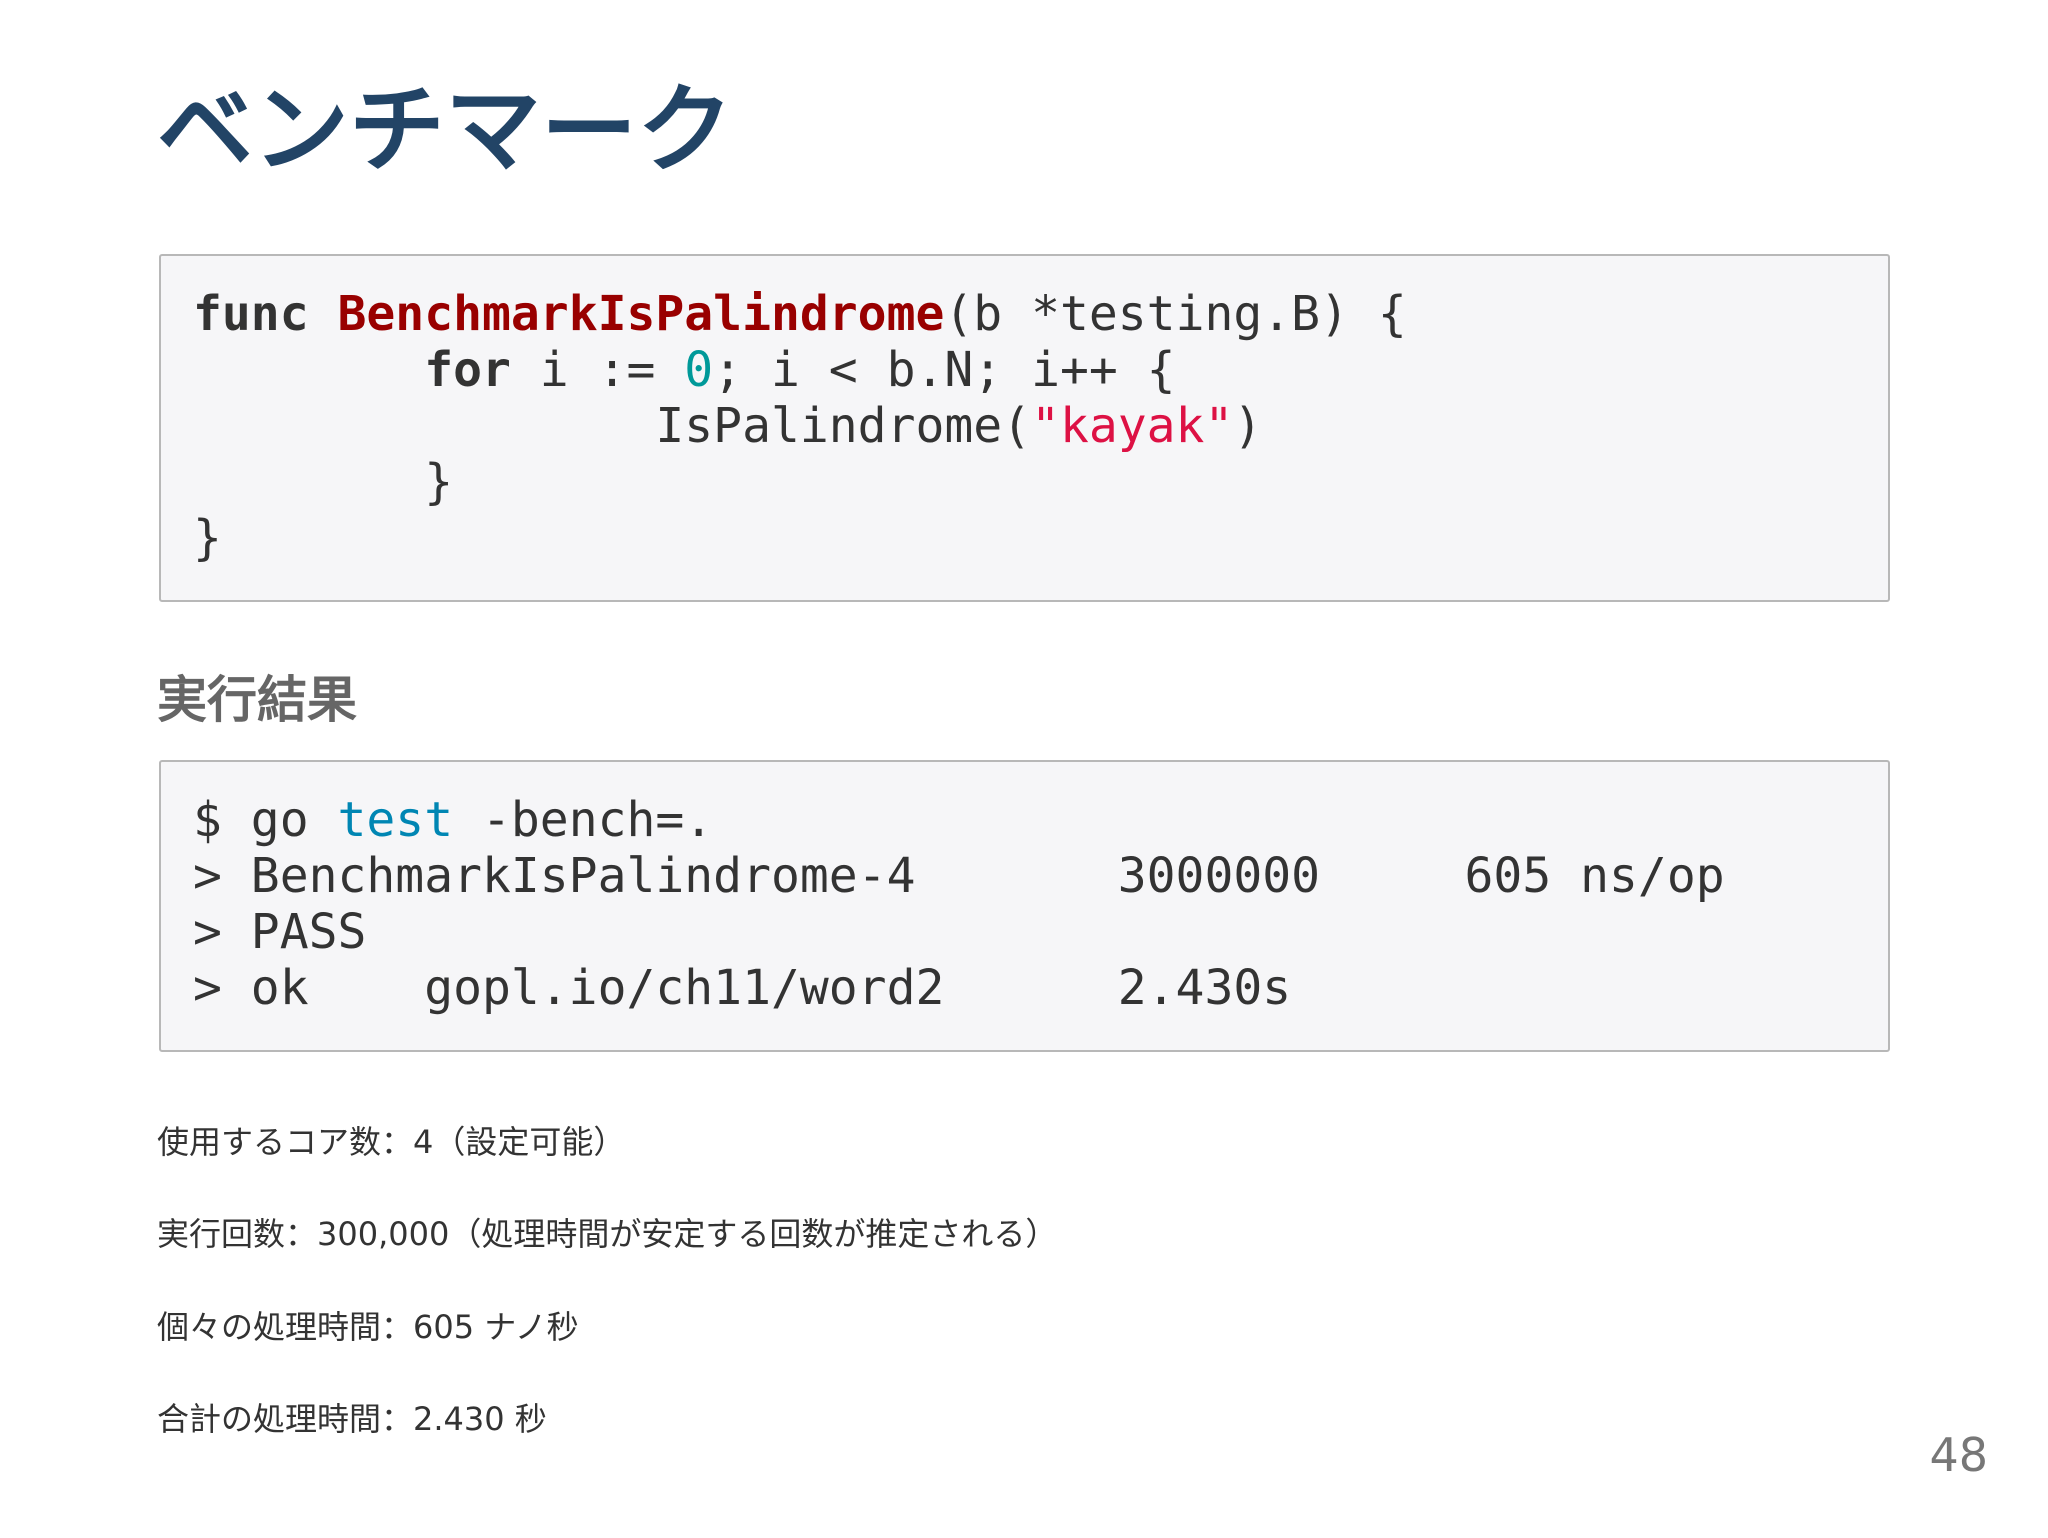 Image resolution: width=2048 pixels, height=1538 pixels. What do you see at coordinates (607, 1234) in the screenshot?
I see `note-iterations: 実行回数：300,000（処理時間が安定する回数が推定される）` at bounding box center [607, 1234].